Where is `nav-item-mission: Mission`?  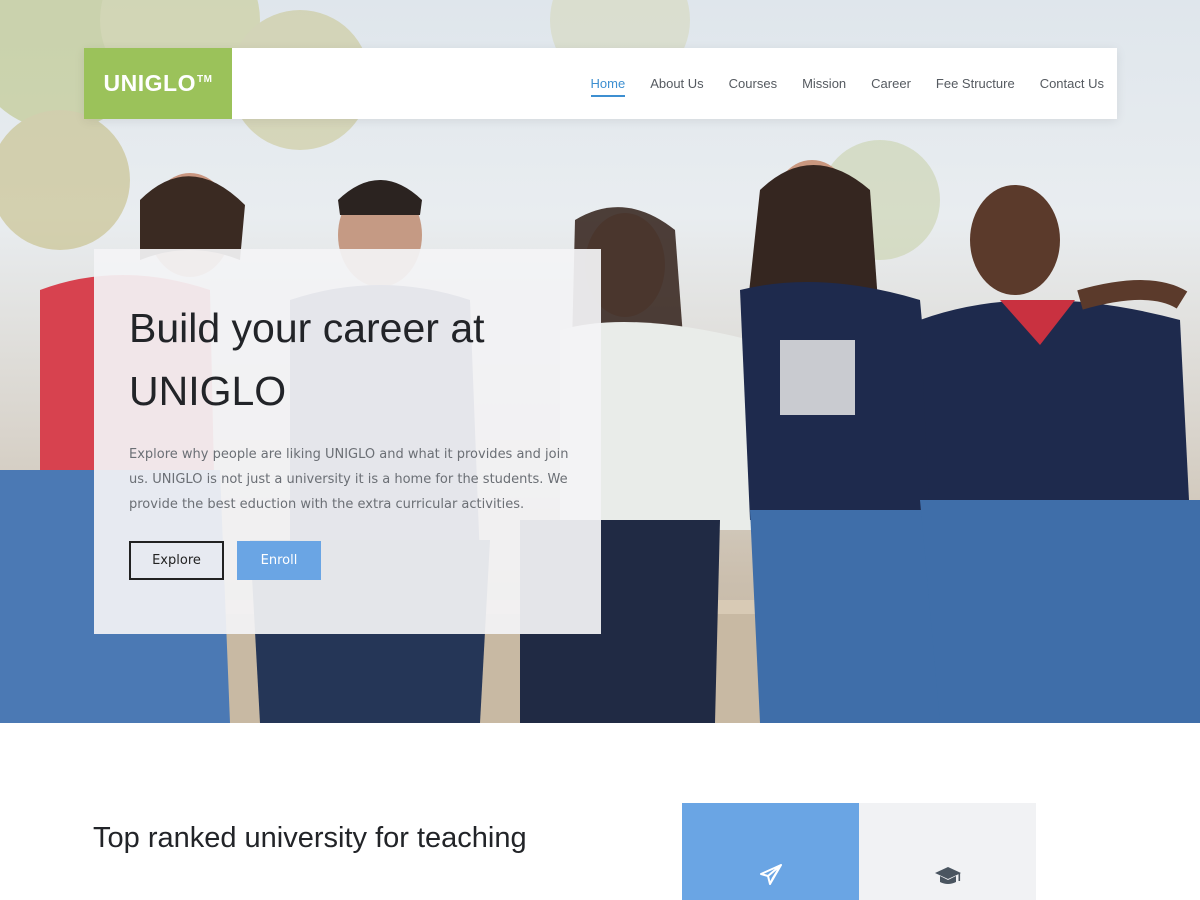 nav-item-mission: Mission is located at coordinates (824, 83).